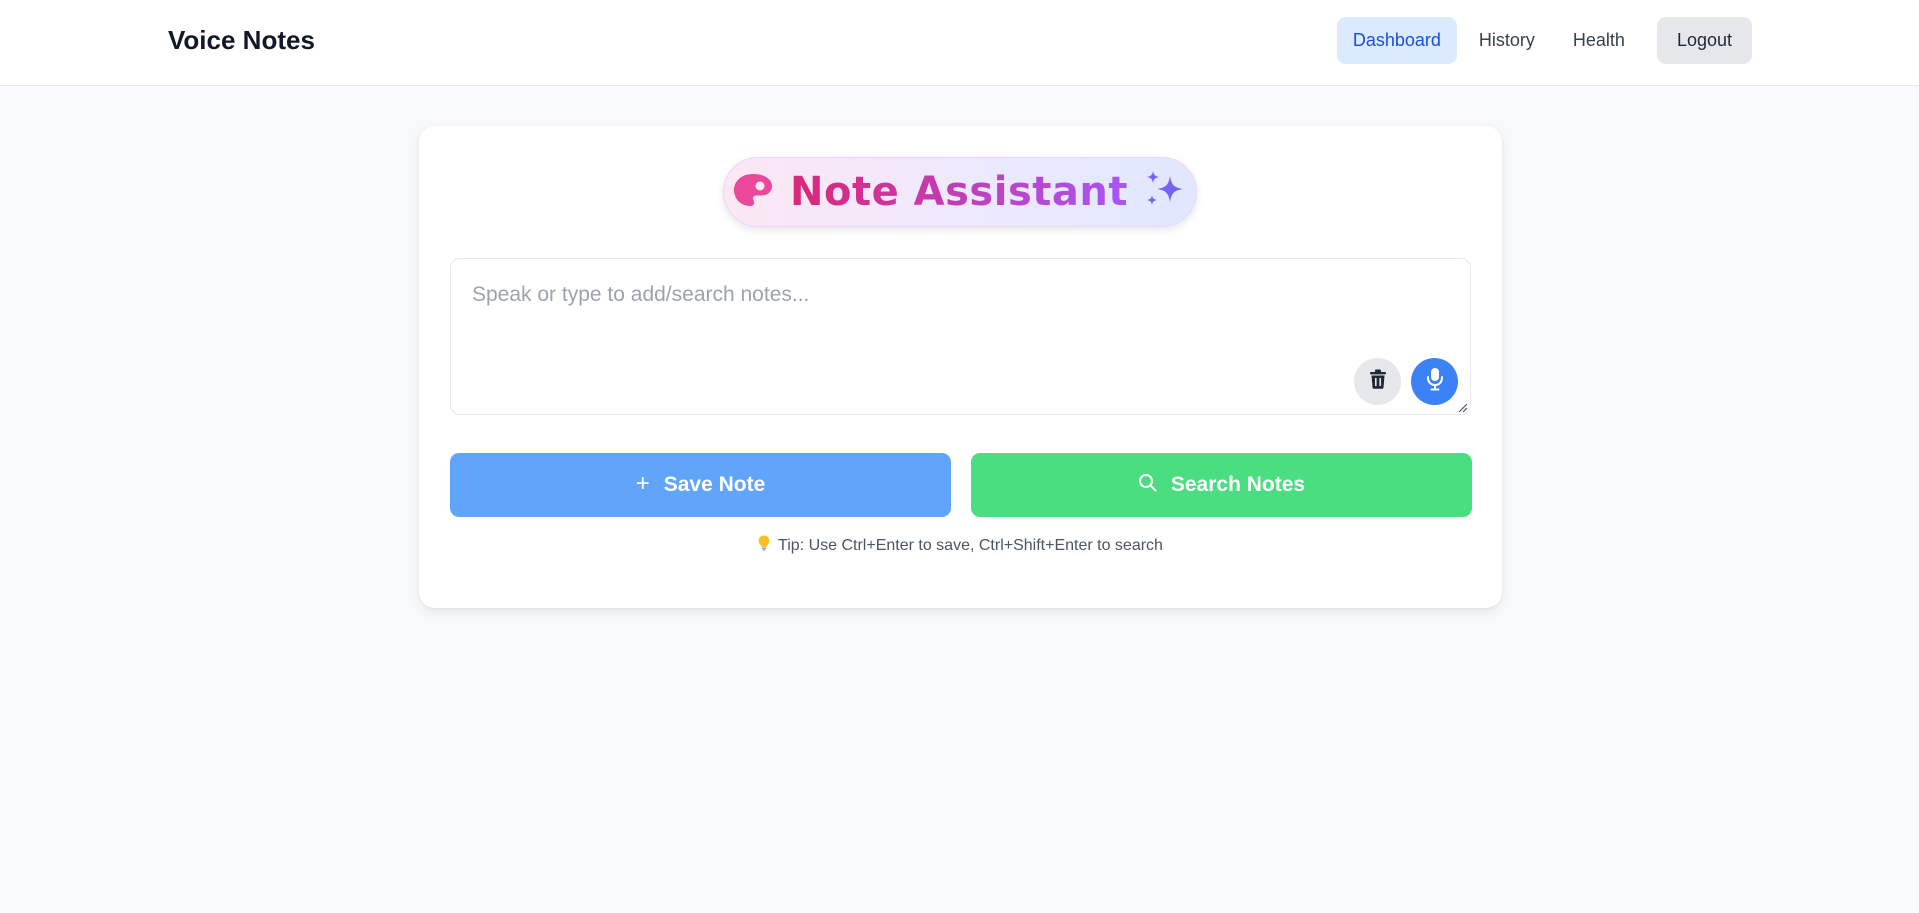 The width and height of the screenshot is (1919, 913). What do you see at coordinates (714, 484) in the screenshot?
I see `save-note-label: Save Note` at bounding box center [714, 484].